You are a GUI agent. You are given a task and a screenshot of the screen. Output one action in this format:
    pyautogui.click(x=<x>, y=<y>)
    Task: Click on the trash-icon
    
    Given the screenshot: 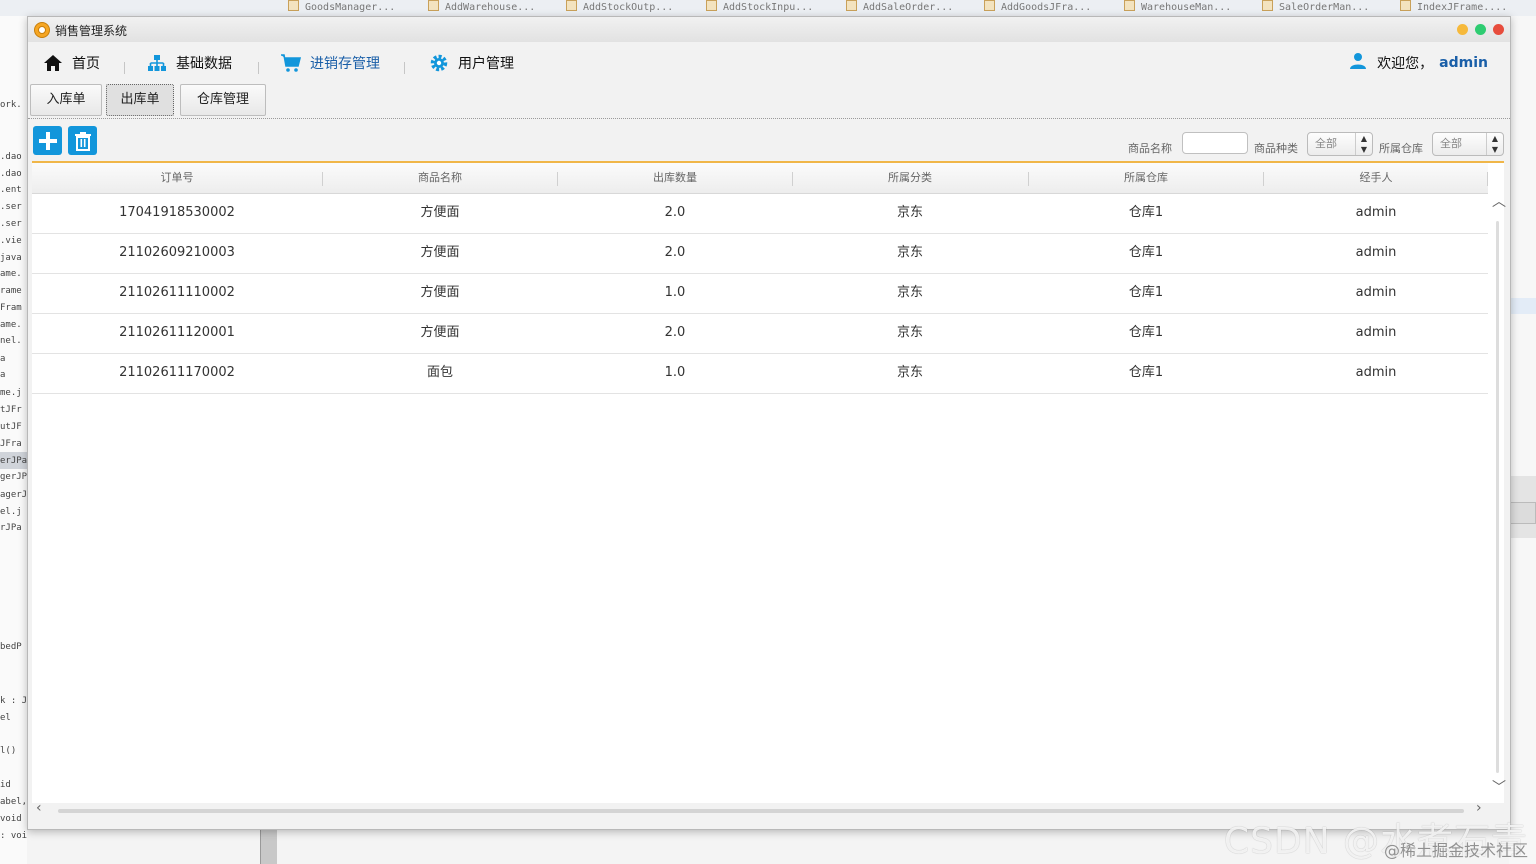 What is the action you would take?
    pyautogui.click(x=82, y=141)
    